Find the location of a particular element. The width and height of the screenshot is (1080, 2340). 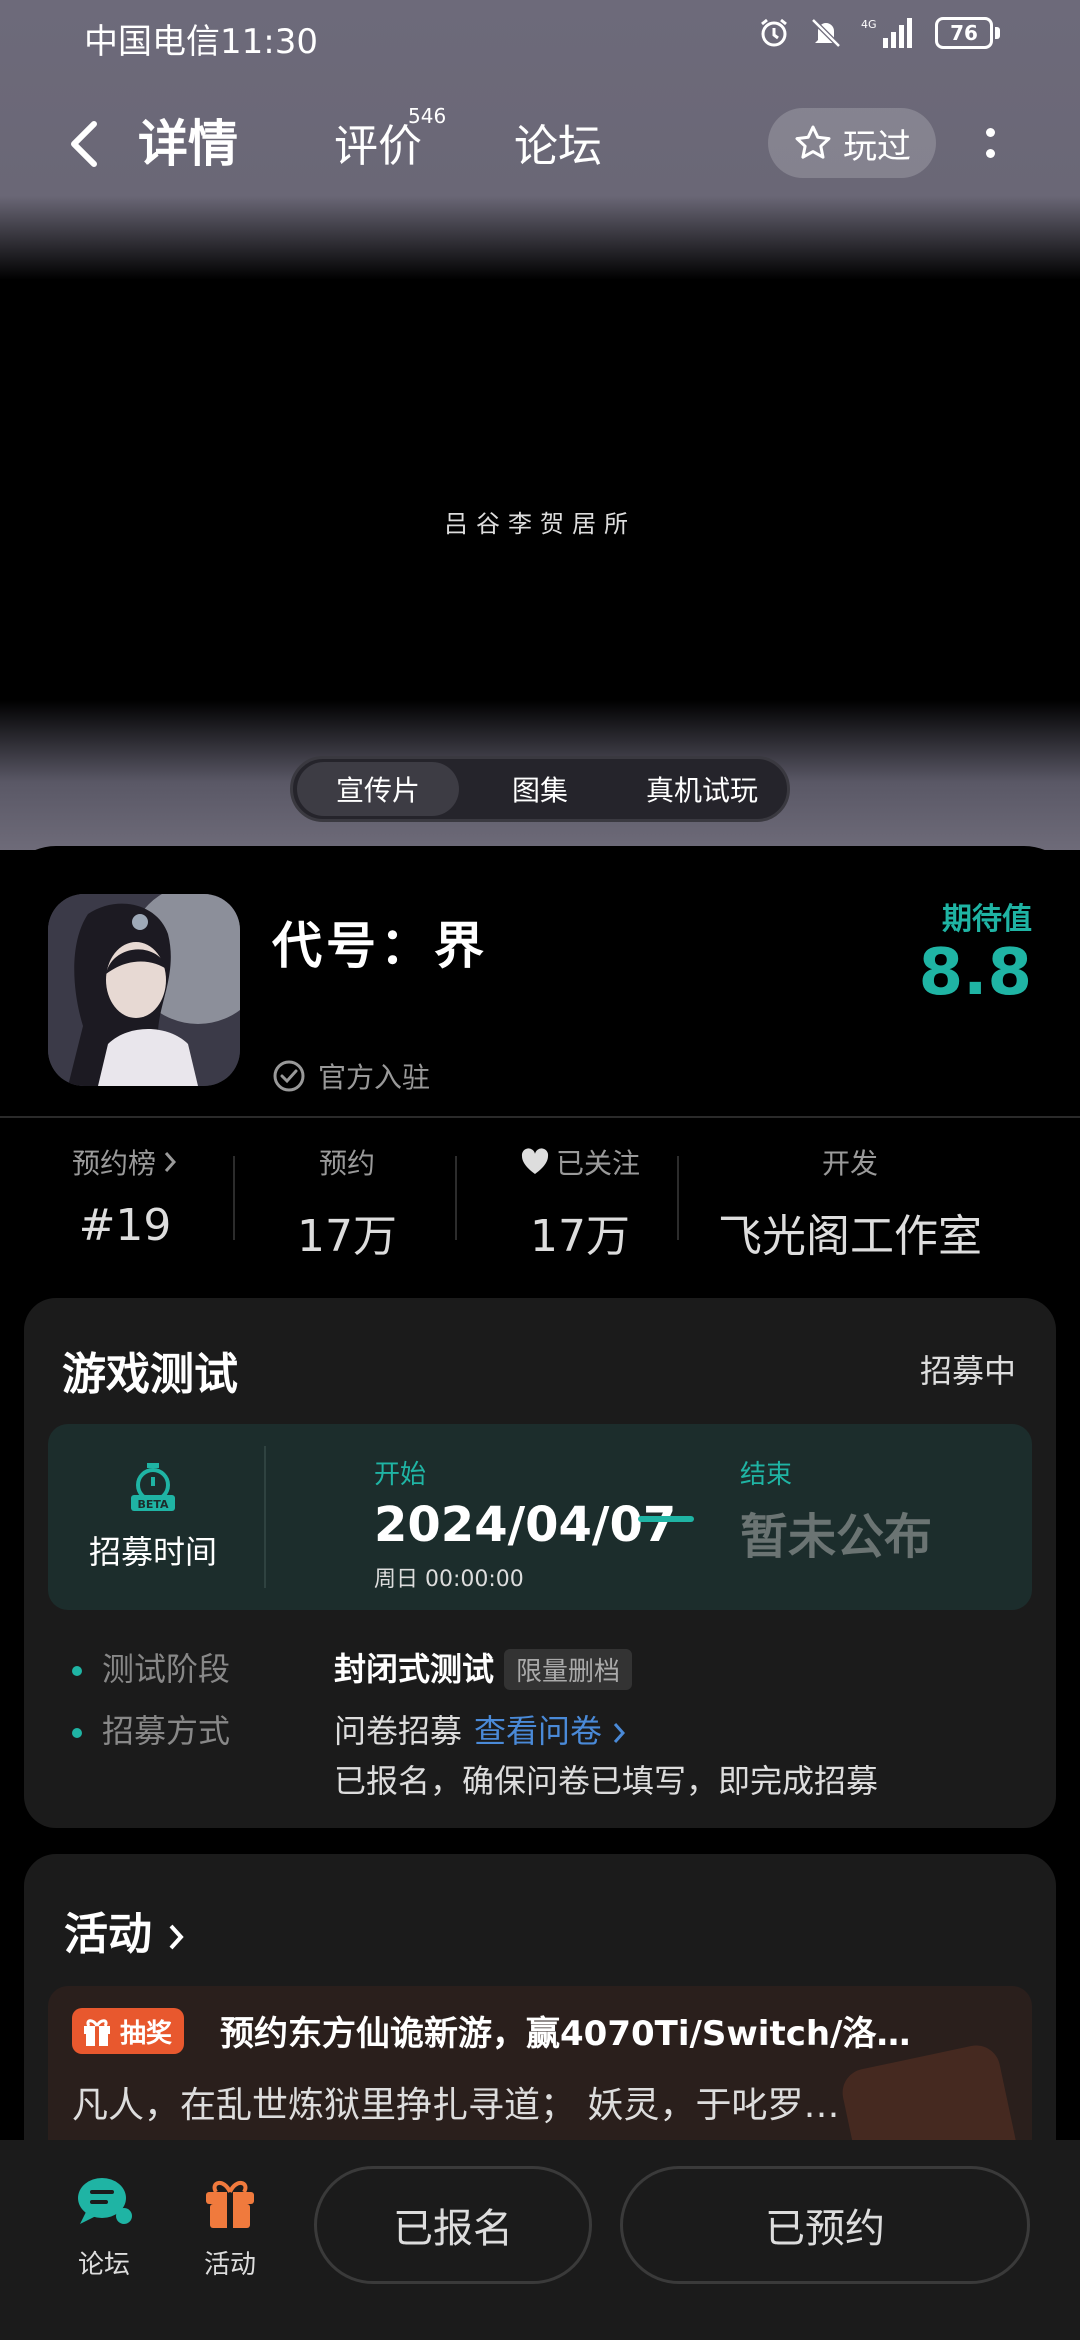

reserved-button: 已预约 is located at coordinates (825, 2225).